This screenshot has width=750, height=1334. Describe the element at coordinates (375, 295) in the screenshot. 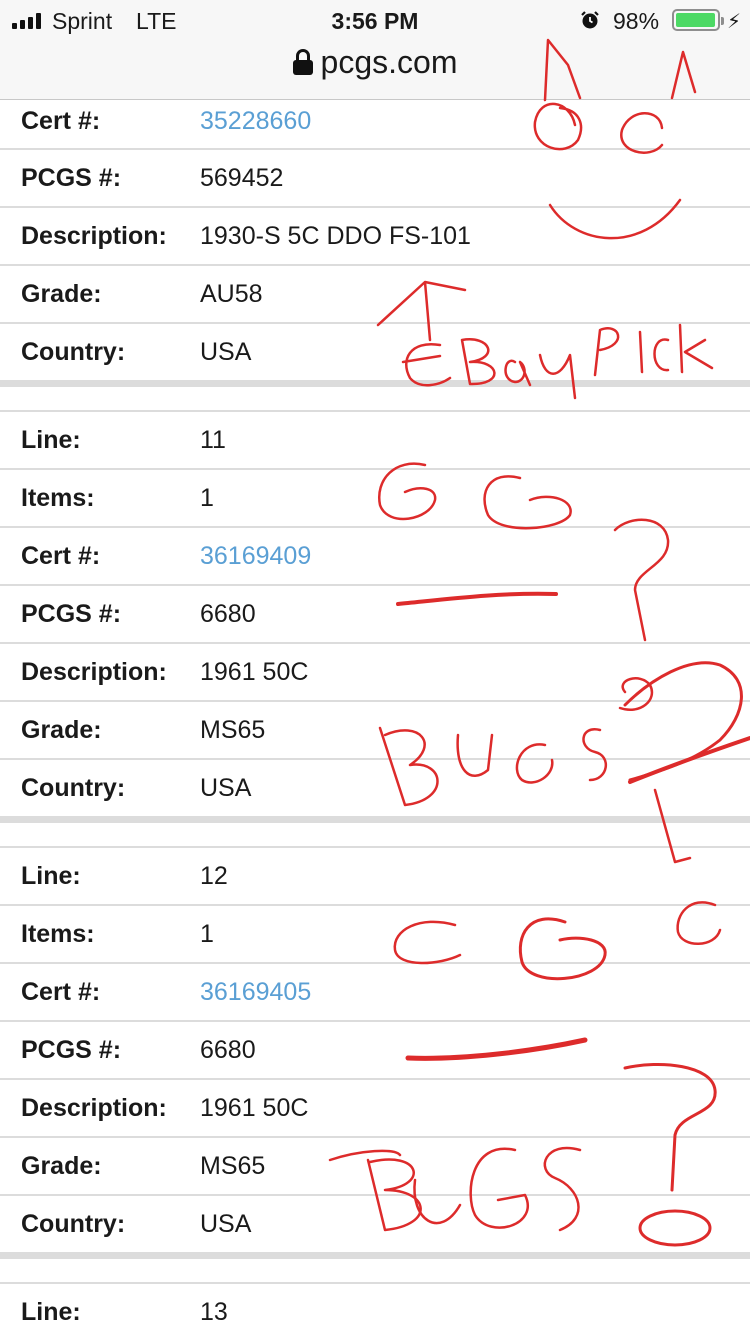

I see `table-row: Grade: AU58` at that location.